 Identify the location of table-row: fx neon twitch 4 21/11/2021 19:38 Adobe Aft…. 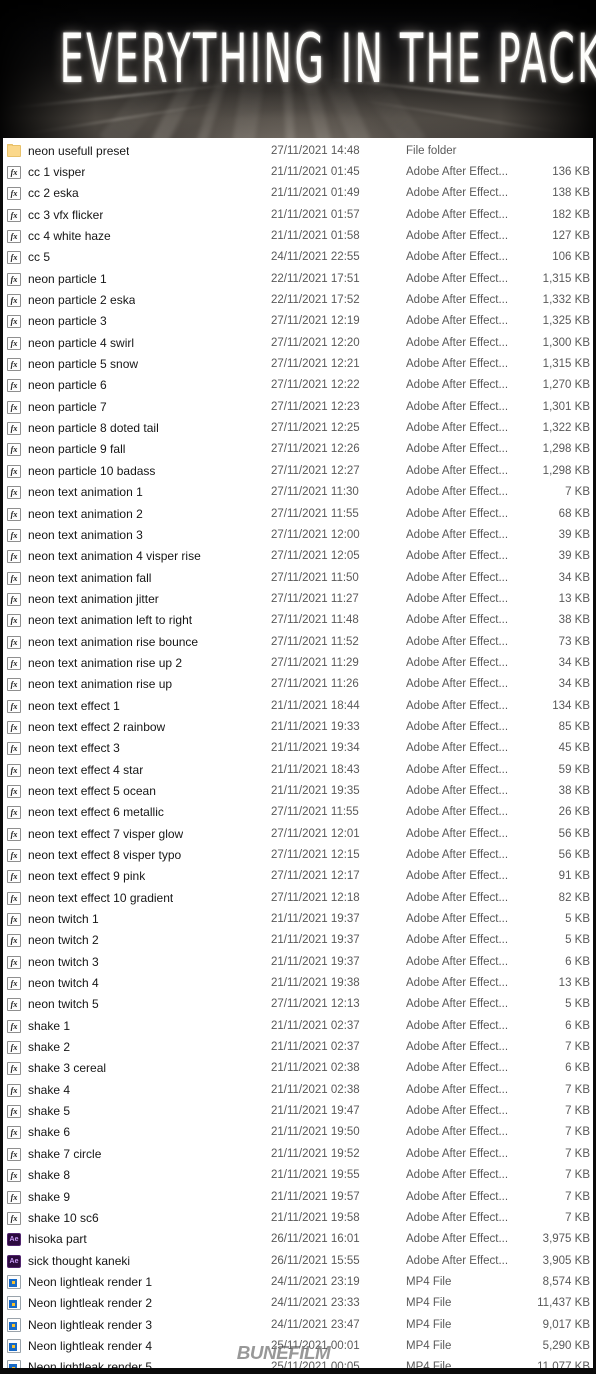
(298, 982).